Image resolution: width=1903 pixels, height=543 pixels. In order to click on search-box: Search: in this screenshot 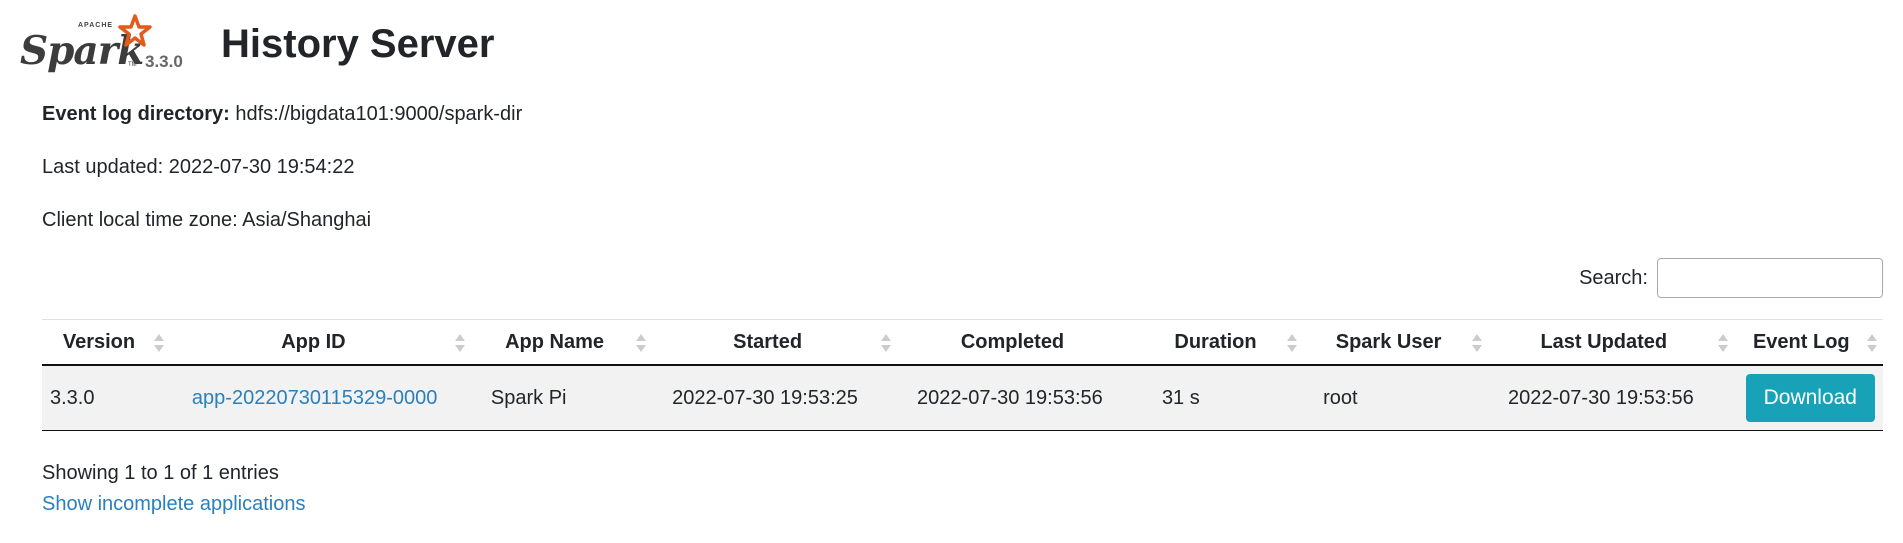, I will do `click(1731, 278)`.